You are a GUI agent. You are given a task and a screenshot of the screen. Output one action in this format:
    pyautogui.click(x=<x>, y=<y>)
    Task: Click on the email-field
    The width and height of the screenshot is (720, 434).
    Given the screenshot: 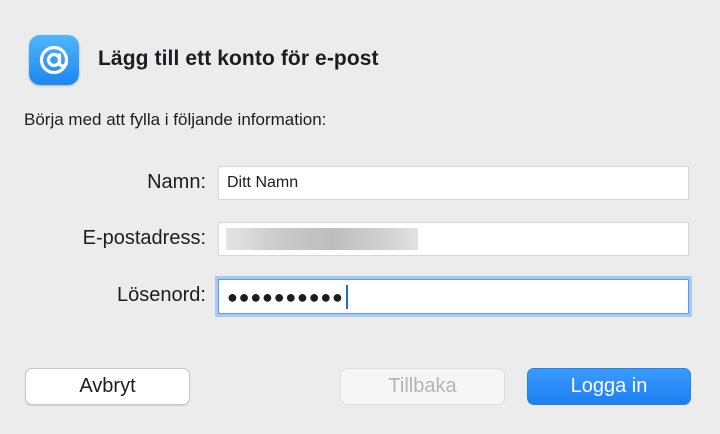 What is the action you would take?
    pyautogui.click(x=453, y=239)
    